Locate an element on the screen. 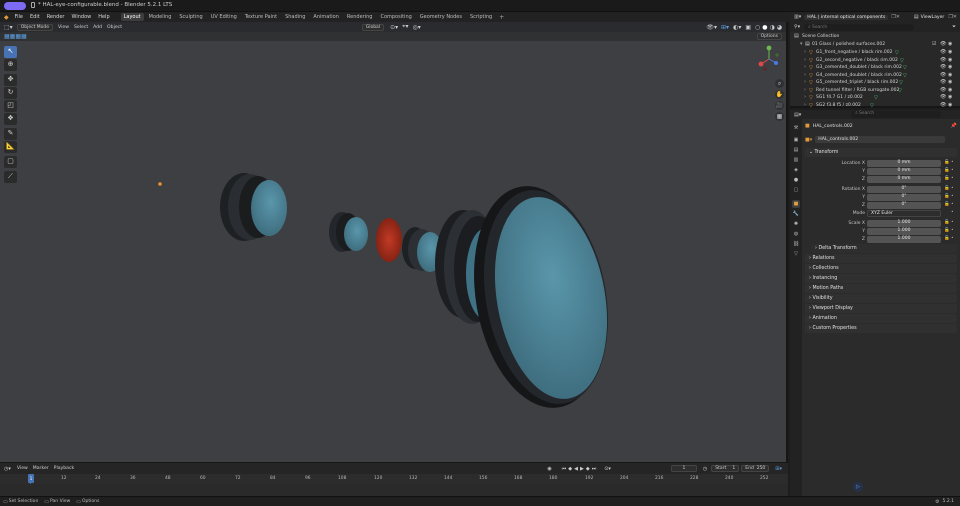 The image size is (960, 506). light-object is located at coordinates (160, 184).